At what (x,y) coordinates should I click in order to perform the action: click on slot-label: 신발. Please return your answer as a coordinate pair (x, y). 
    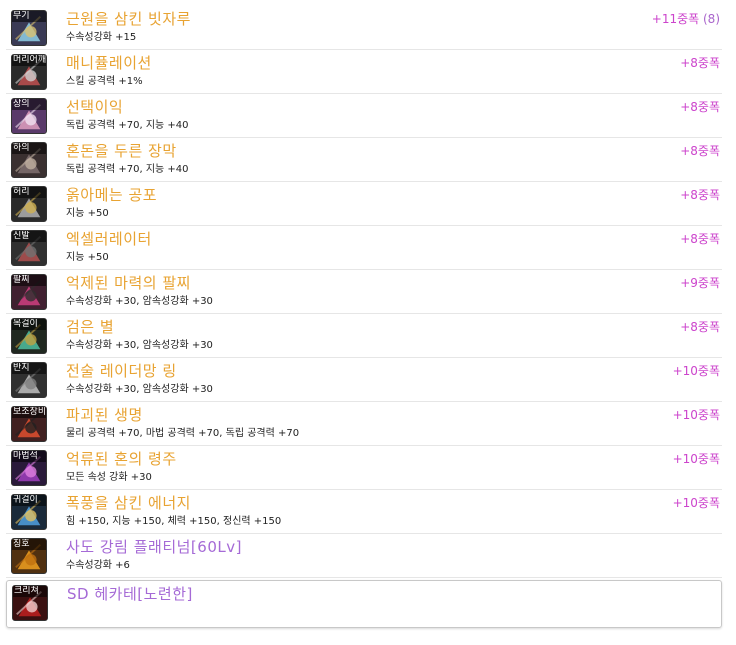
    Looking at the image, I should click on (29, 236).